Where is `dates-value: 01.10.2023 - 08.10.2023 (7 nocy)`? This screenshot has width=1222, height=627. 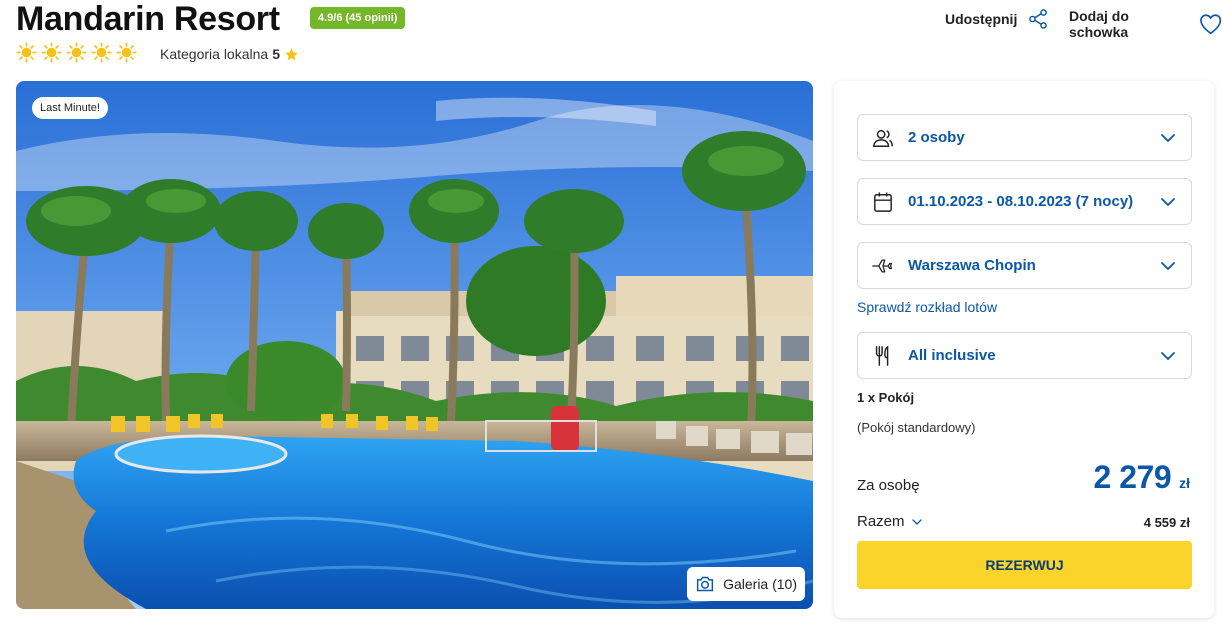 dates-value: 01.10.2023 - 08.10.2023 (7 nocy) is located at coordinates (1021, 201).